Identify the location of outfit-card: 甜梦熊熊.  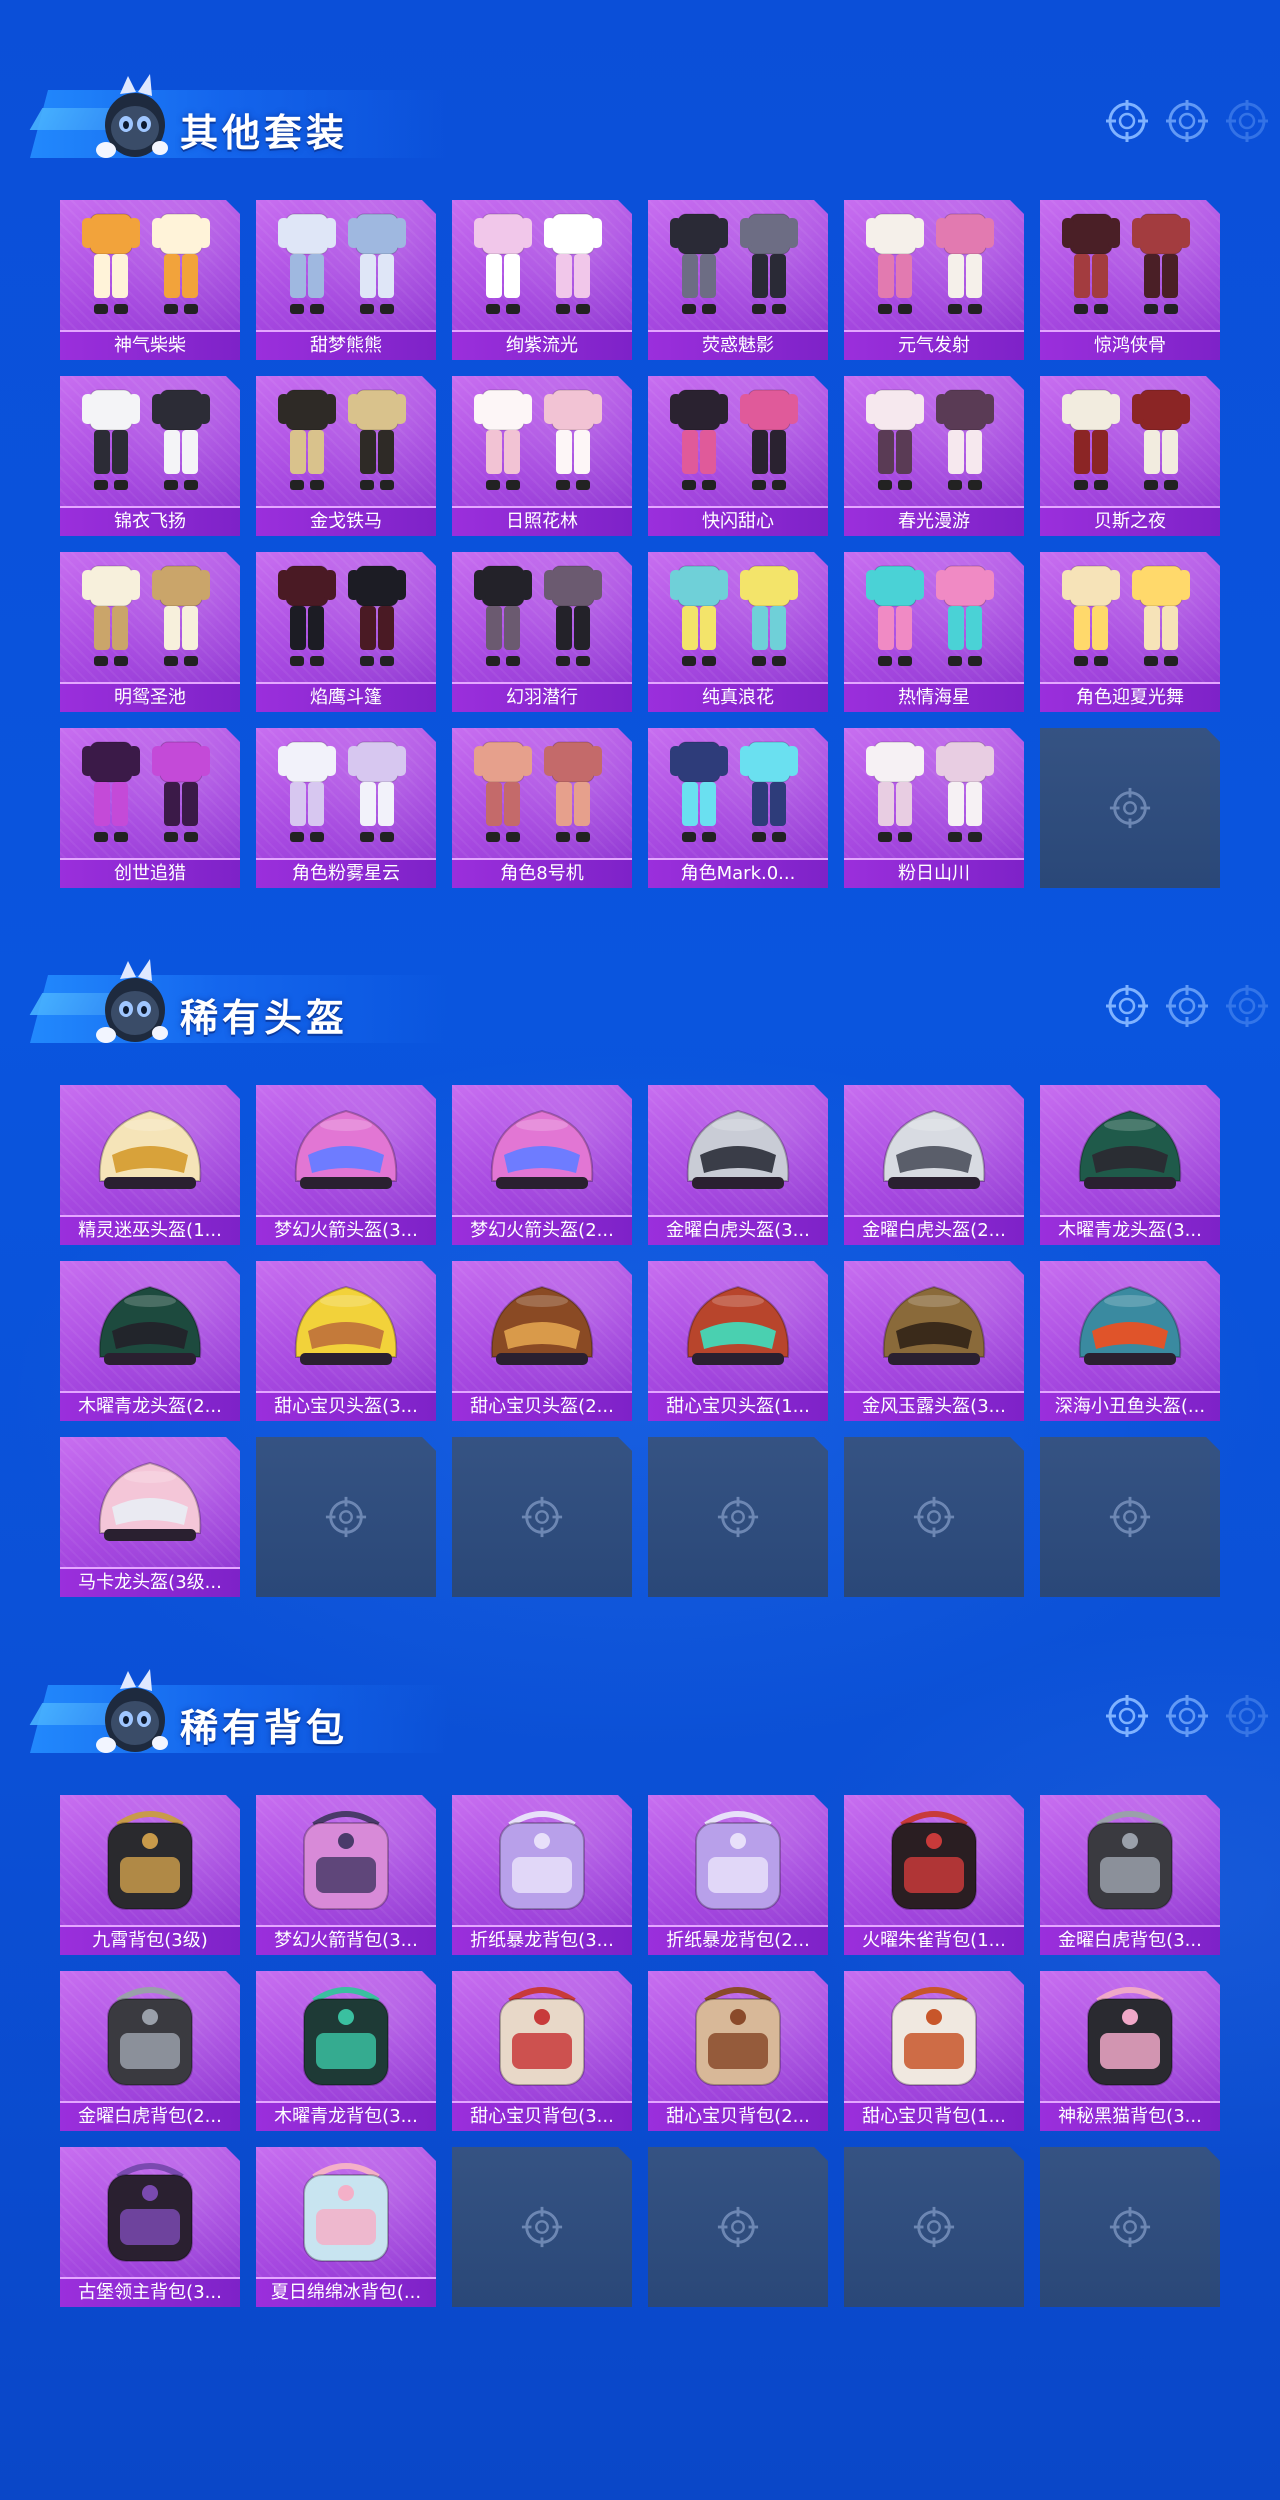
(346, 280).